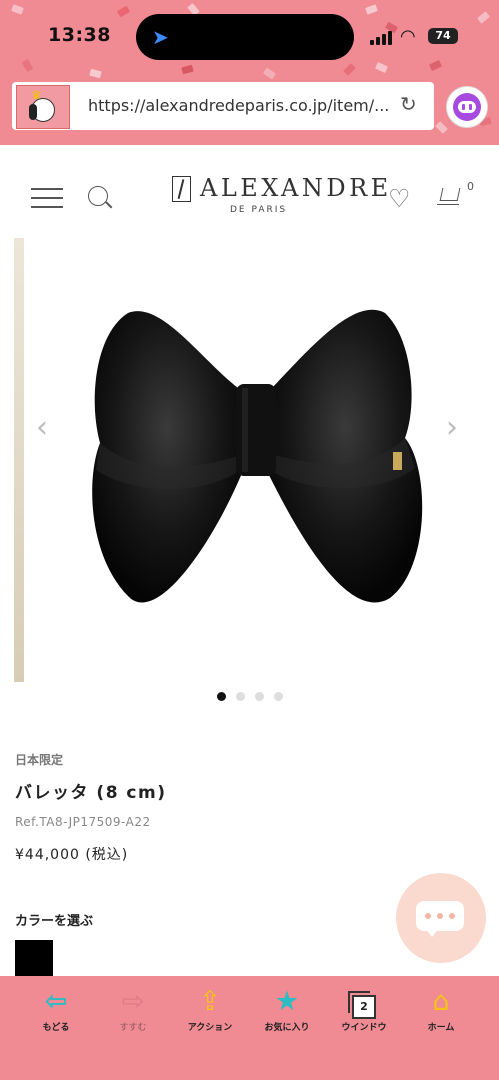 The width and height of the screenshot is (499, 1080). I want to click on back-label: もどる, so click(56, 1028).